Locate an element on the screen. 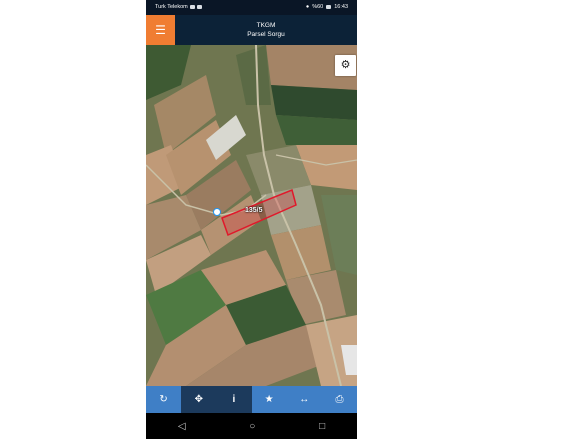 This screenshot has width=585, height=439. system-nav-bar: ◁ ○ □ is located at coordinates (251, 426).